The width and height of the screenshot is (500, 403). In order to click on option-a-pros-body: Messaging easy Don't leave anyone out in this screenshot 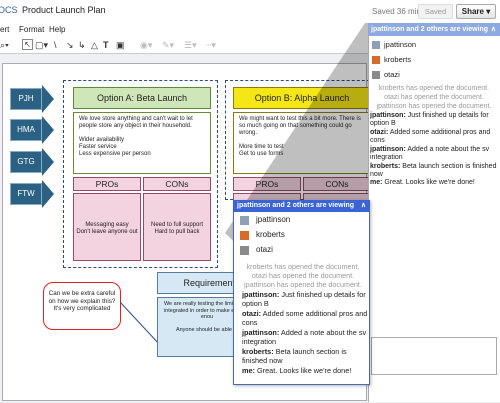, I will do `click(107, 227)`.